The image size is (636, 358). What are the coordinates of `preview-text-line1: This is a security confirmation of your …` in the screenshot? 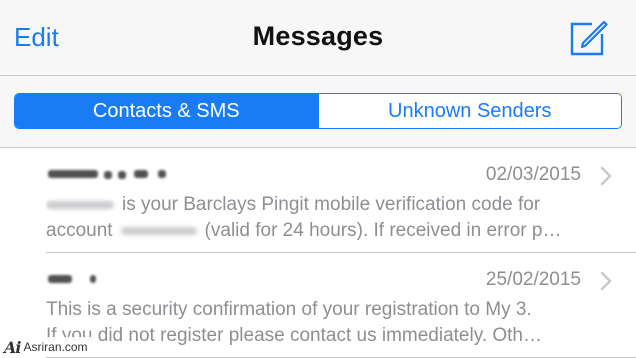 It's located at (289, 309).